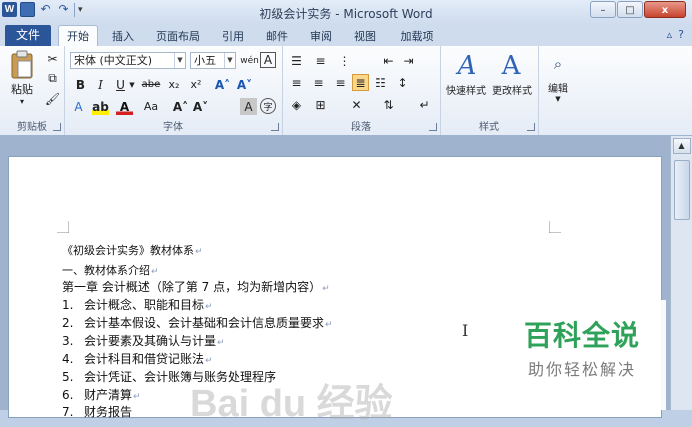 The width and height of the screenshot is (692, 427). Describe the element at coordinates (151, 106) in the screenshot. I see `change-case-button: Aa` at that location.